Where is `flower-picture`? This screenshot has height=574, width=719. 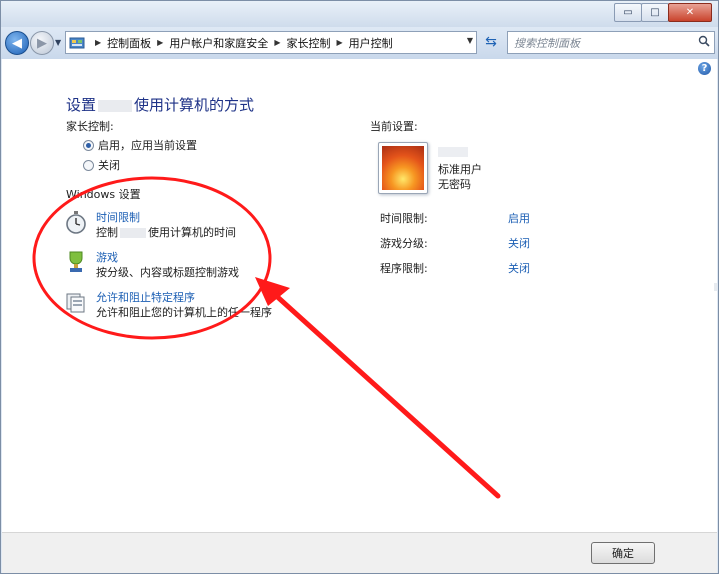 flower-picture is located at coordinates (403, 168).